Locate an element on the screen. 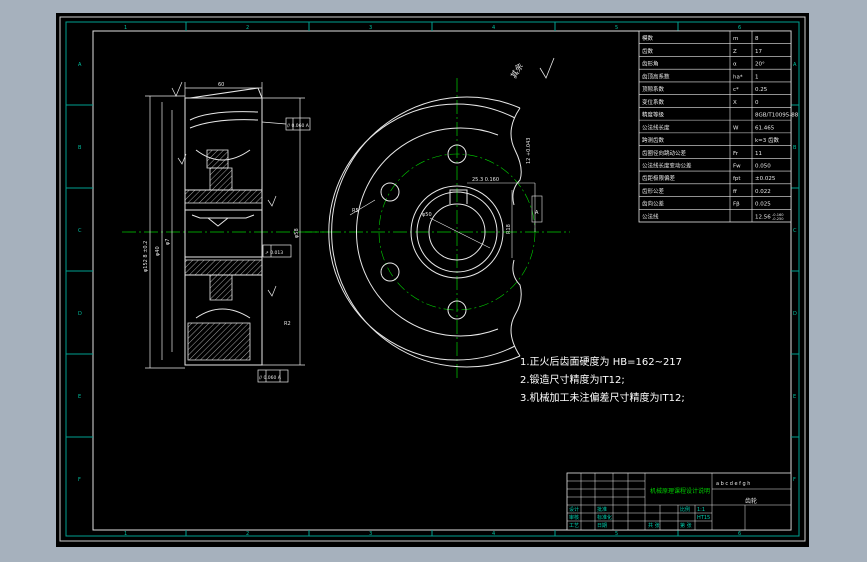  note-3: 3.机械加工未注偏差尺寸精度为IT12; is located at coordinates (602, 397).